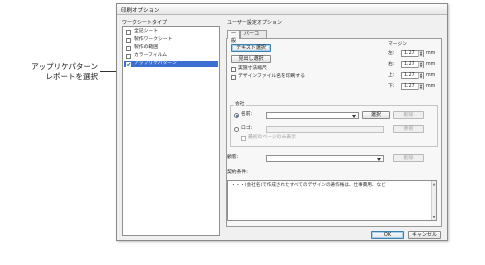 The height and width of the screenshot is (265, 485). What do you see at coordinates (146, 31) in the screenshot?
I see `worksheet-item-label: 全記シート` at bounding box center [146, 31].